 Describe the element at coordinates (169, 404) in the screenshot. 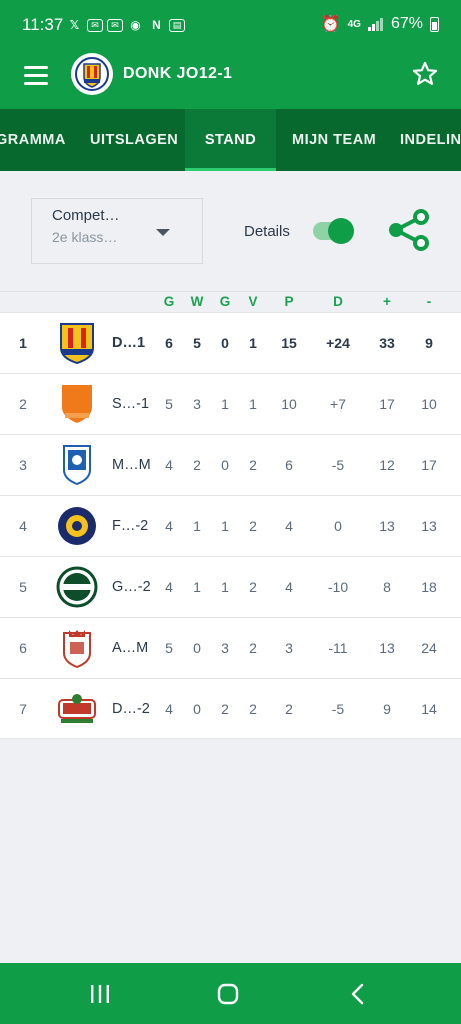

I see `played: 5` at that location.